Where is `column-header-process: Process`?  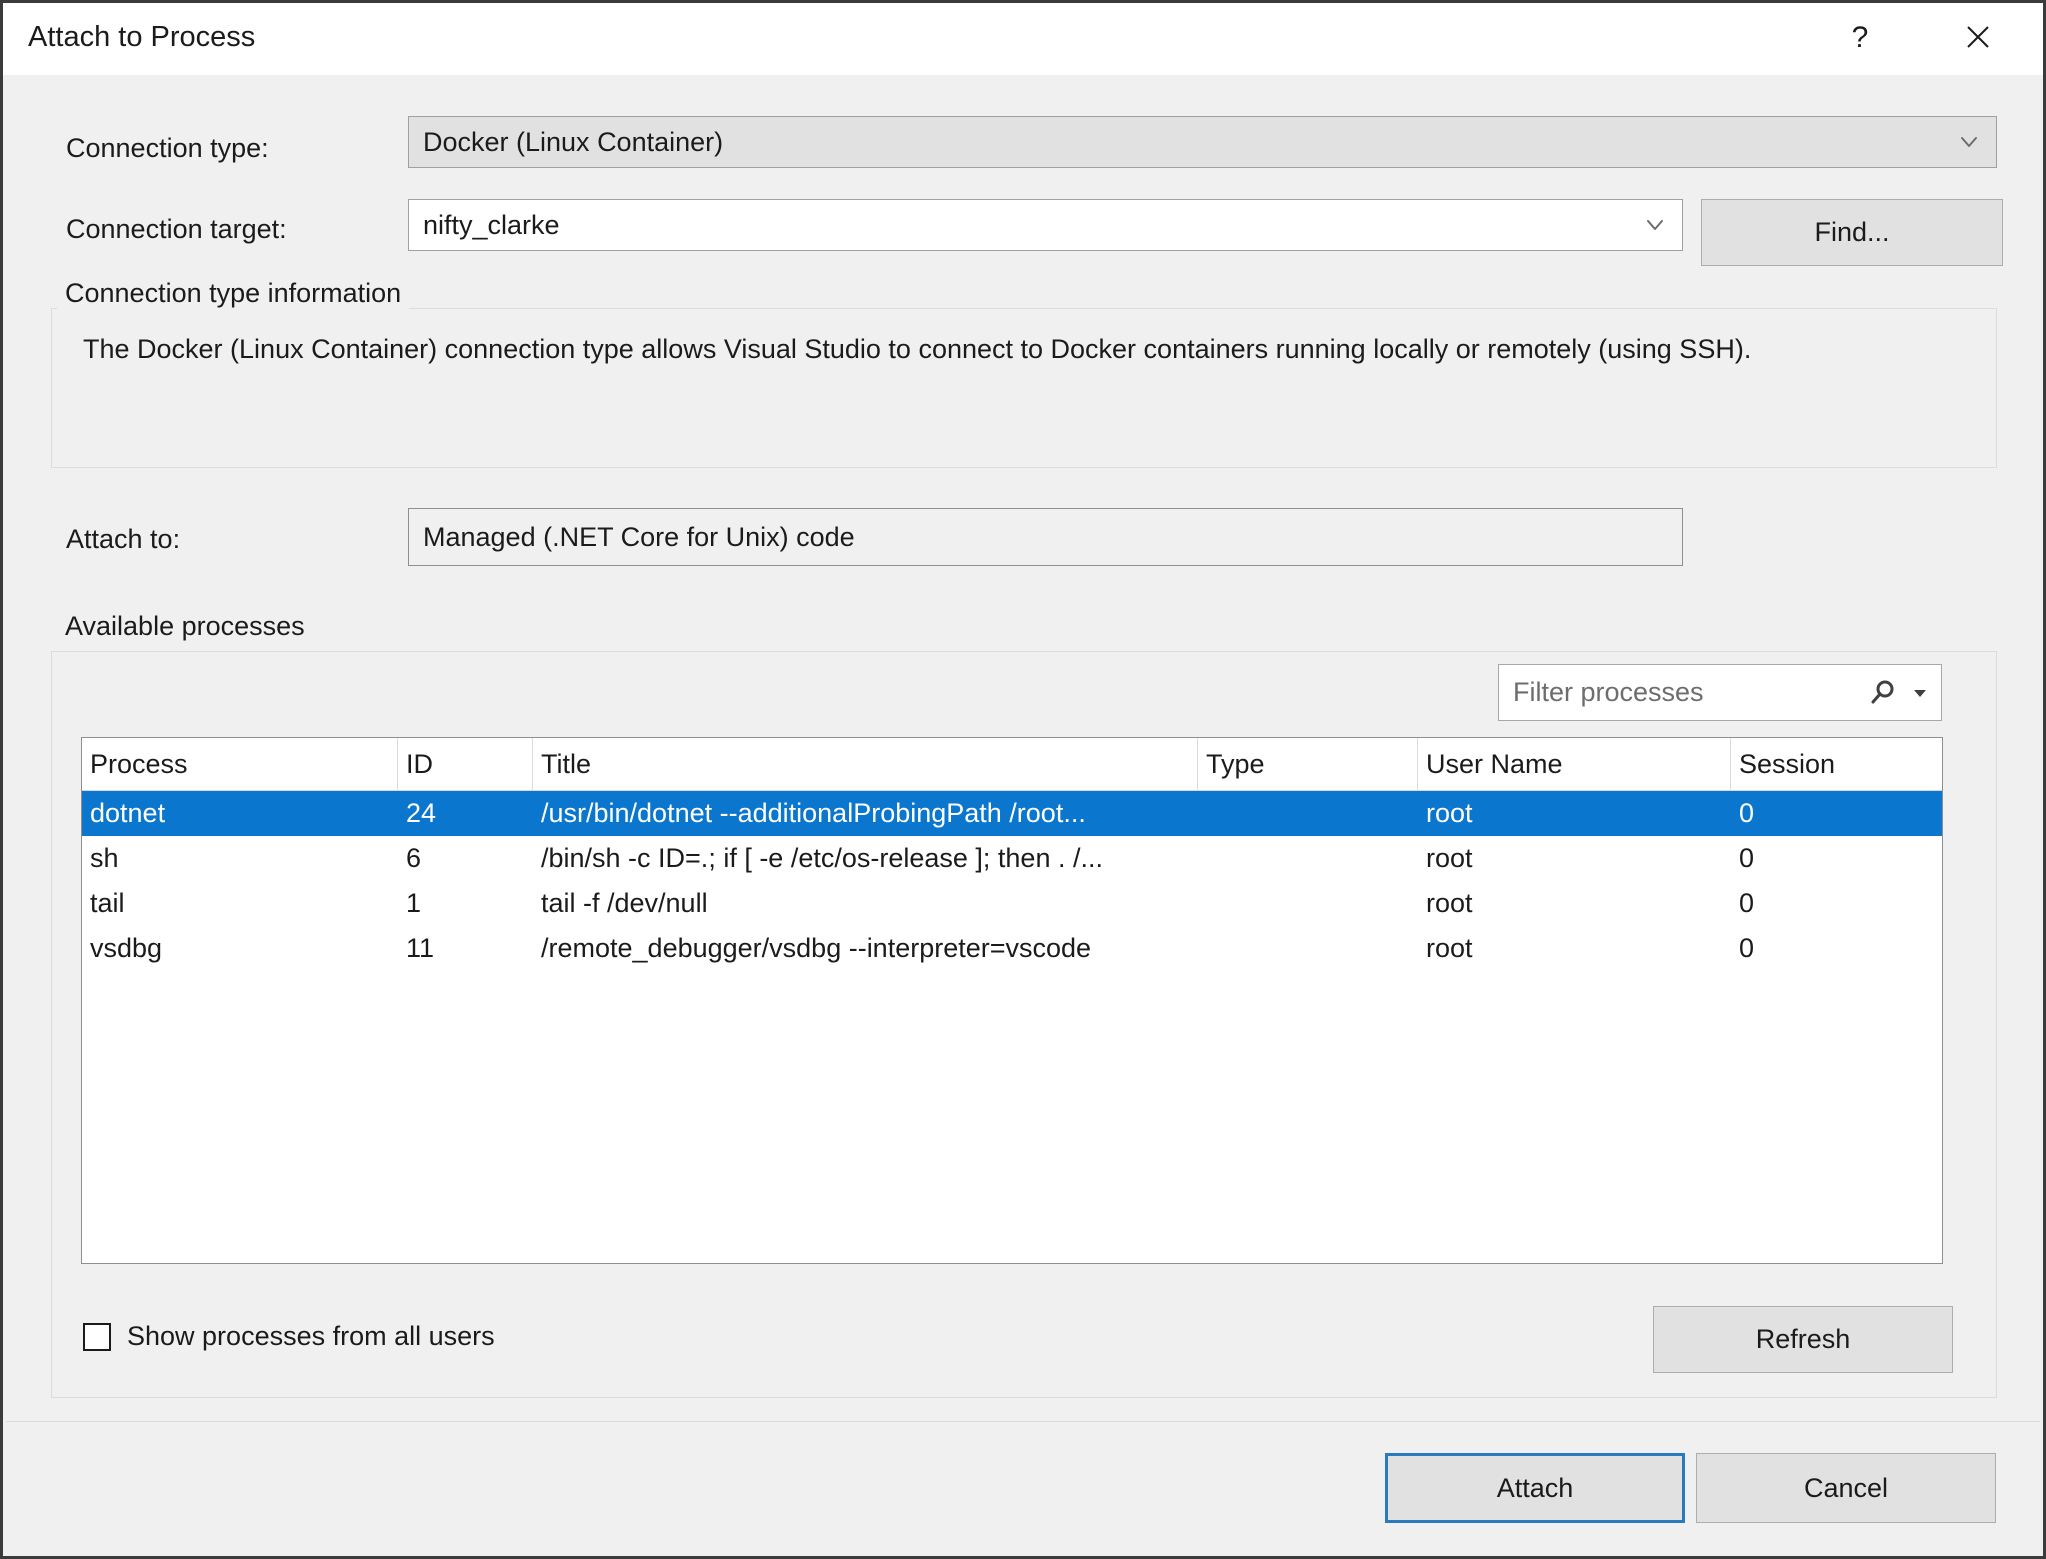
column-header-process: Process is located at coordinates (240, 764).